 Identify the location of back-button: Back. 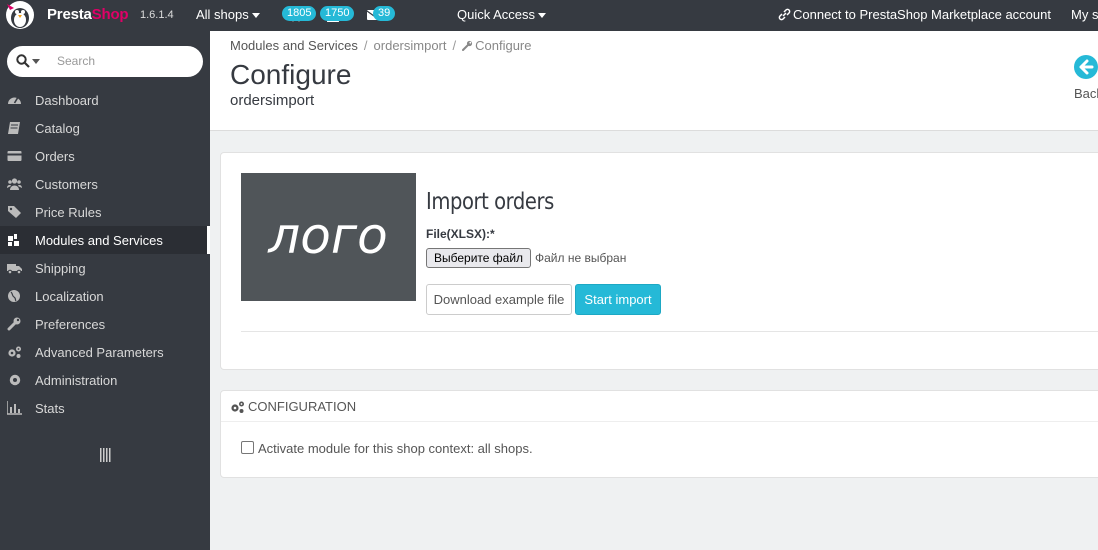
(1086, 80).